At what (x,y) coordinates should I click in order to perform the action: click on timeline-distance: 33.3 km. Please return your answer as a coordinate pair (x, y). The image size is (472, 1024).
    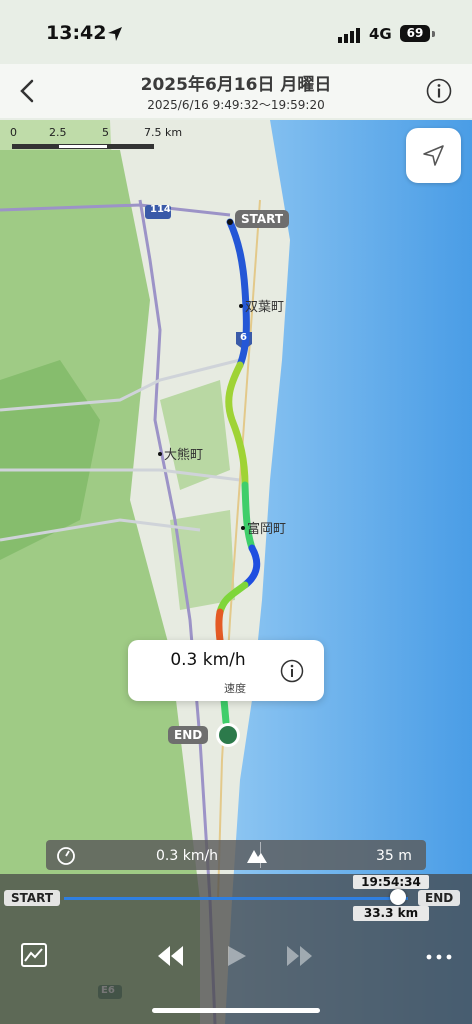
    Looking at the image, I should click on (391, 913).